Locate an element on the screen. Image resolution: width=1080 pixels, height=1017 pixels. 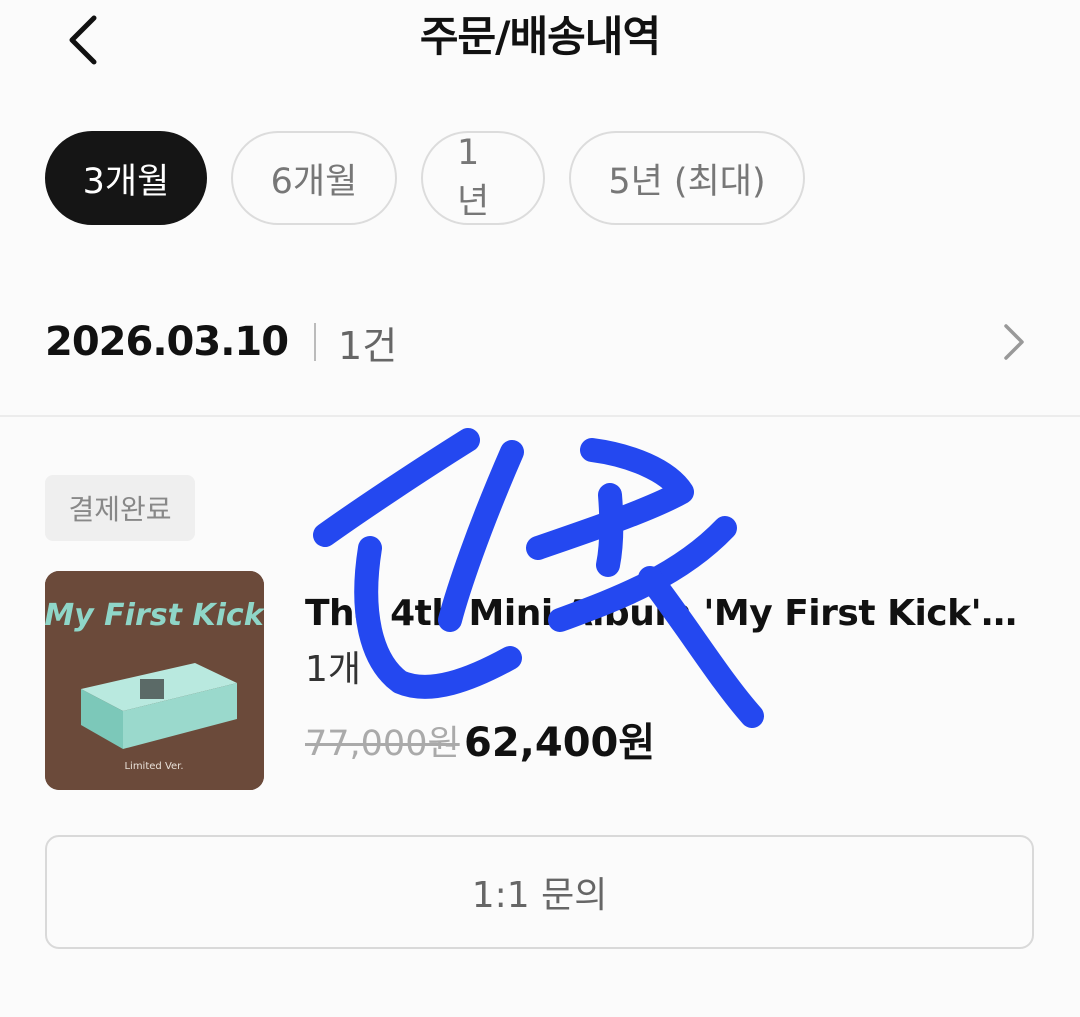
page-title: 주문/배송내역 is located at coordinates (540, 36).